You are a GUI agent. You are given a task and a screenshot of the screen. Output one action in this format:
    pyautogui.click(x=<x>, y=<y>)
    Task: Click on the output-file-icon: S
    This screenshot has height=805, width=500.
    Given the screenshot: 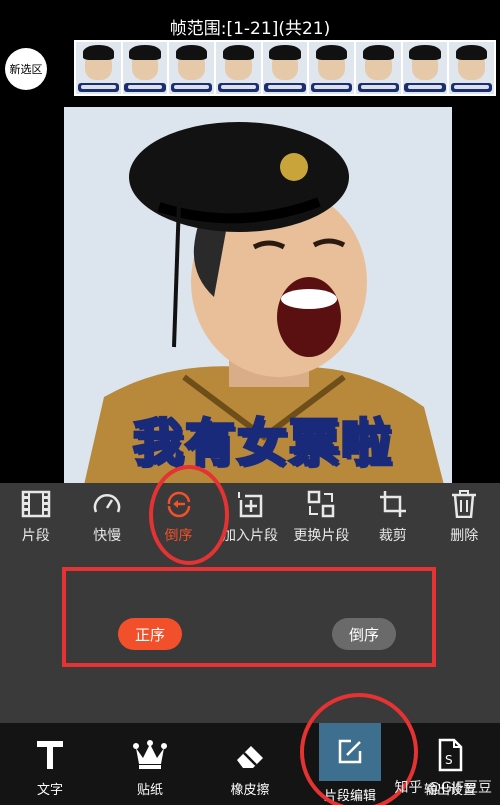 What is the action you would take?
    pyautogui.click(x=450, y=755)
    